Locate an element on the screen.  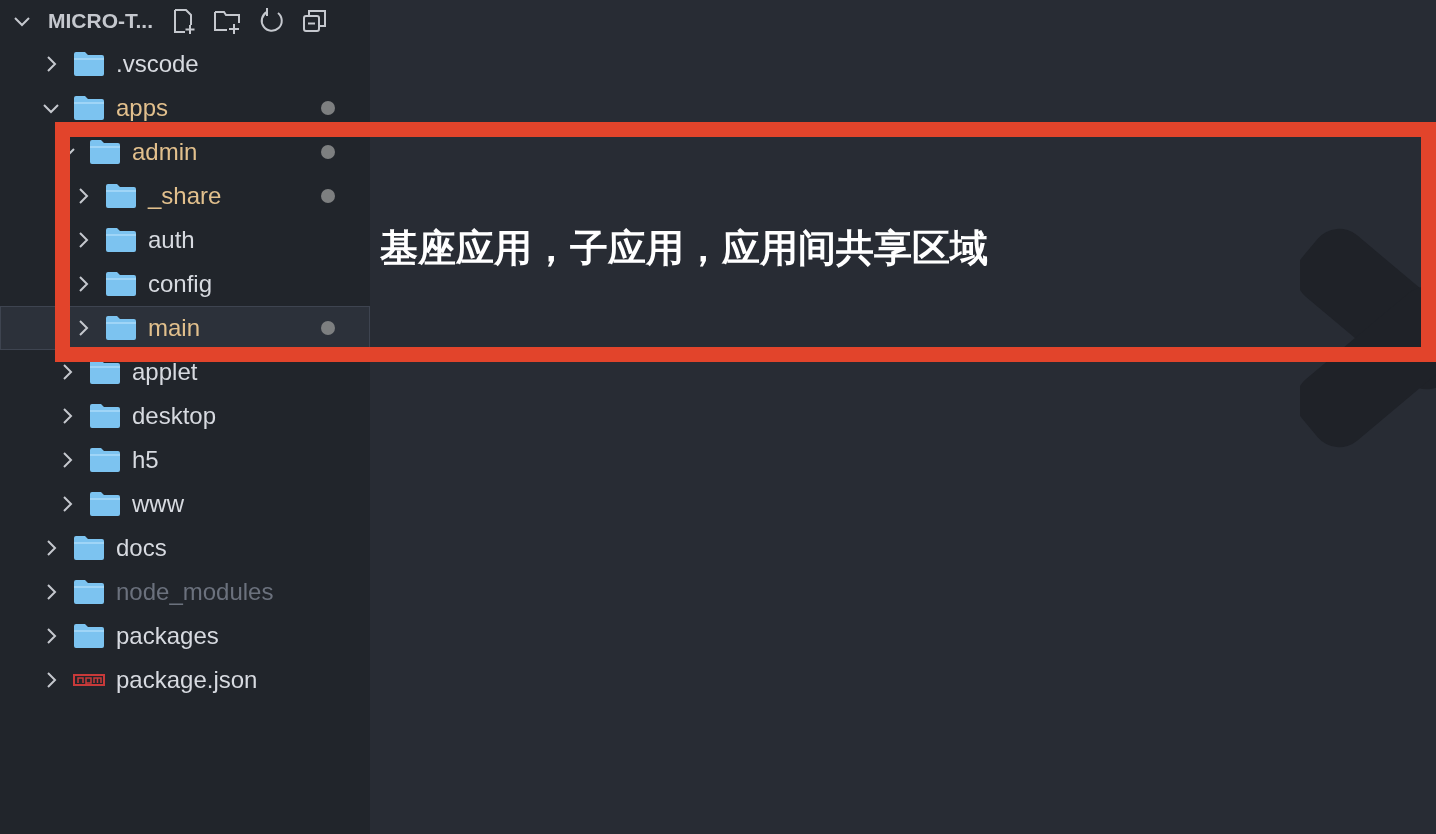
tree-row: .vscode is located at coordinates (185, 64).